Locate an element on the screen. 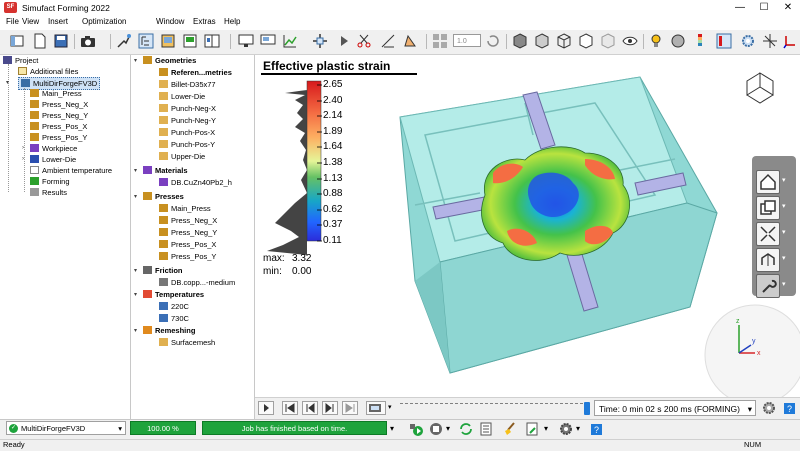 This screenshot has height=451, width=800. view-transparent-icon is located at coordinates (608, 41).